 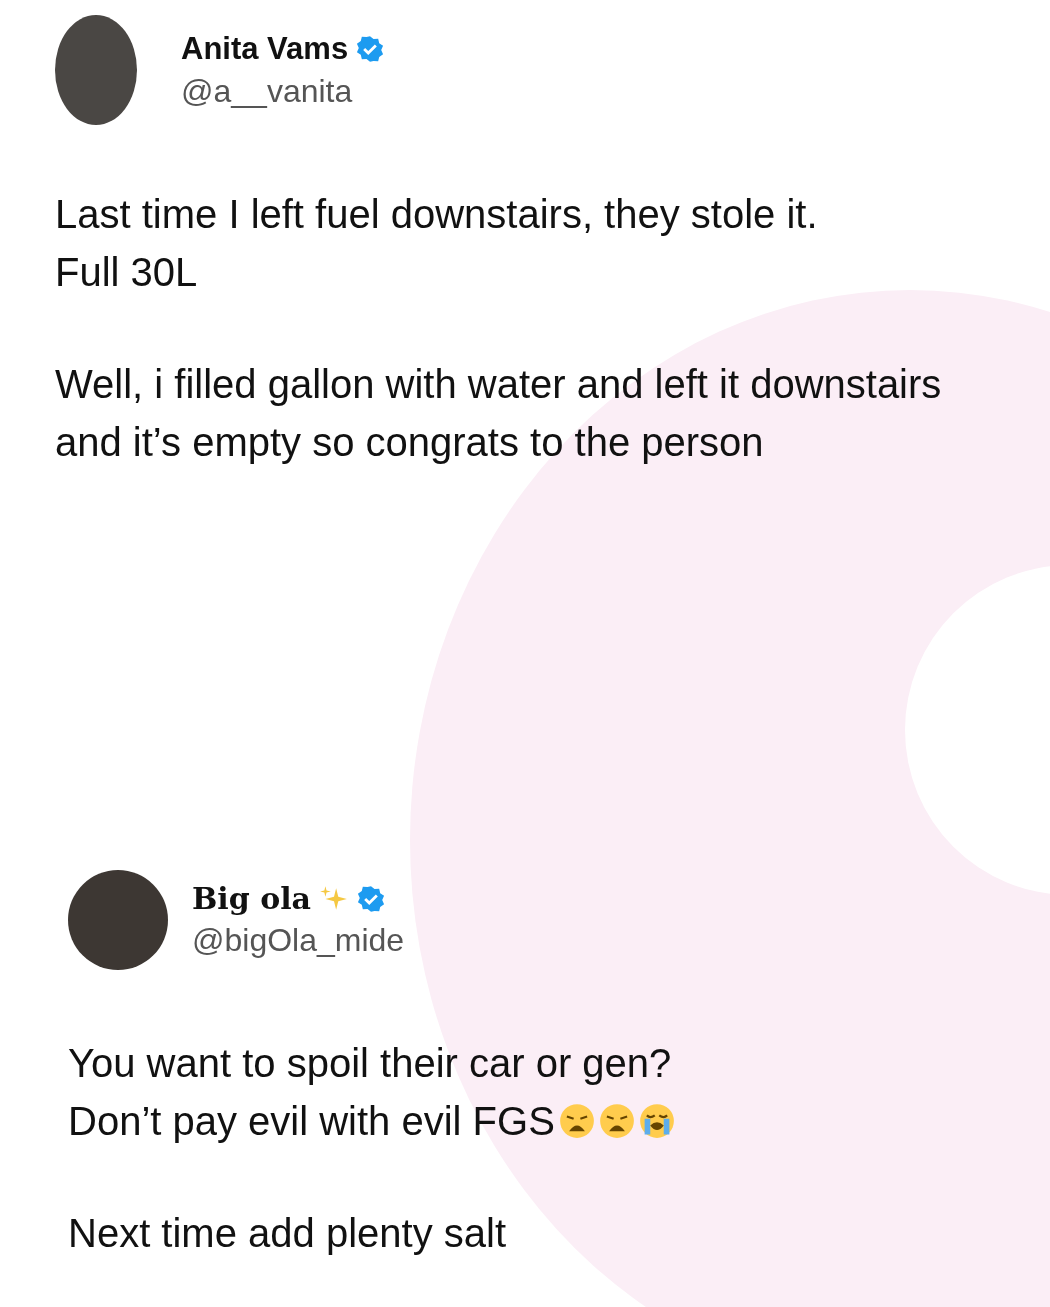 What do you see at coordinates (298, 940) in the screenshot?
I see `user-handle: @bigOla_mide` at bounding box center [298, 940].